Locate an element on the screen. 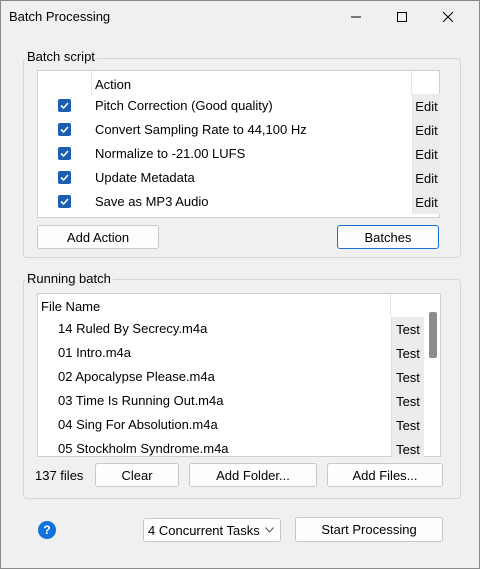 The width and height of the screenshot is (480, 569). start-processing-button: Start Processing is located at coordinates (369, 529).